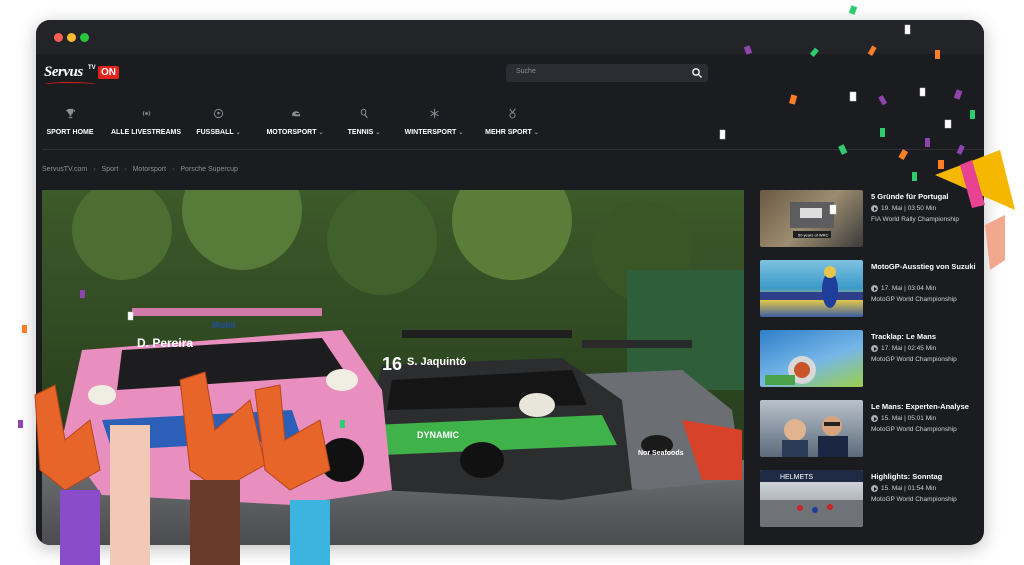  Describe the element at coordinates (811, 498) in the screenshot. I see `video-thumbnail: HELMETS` at that location.